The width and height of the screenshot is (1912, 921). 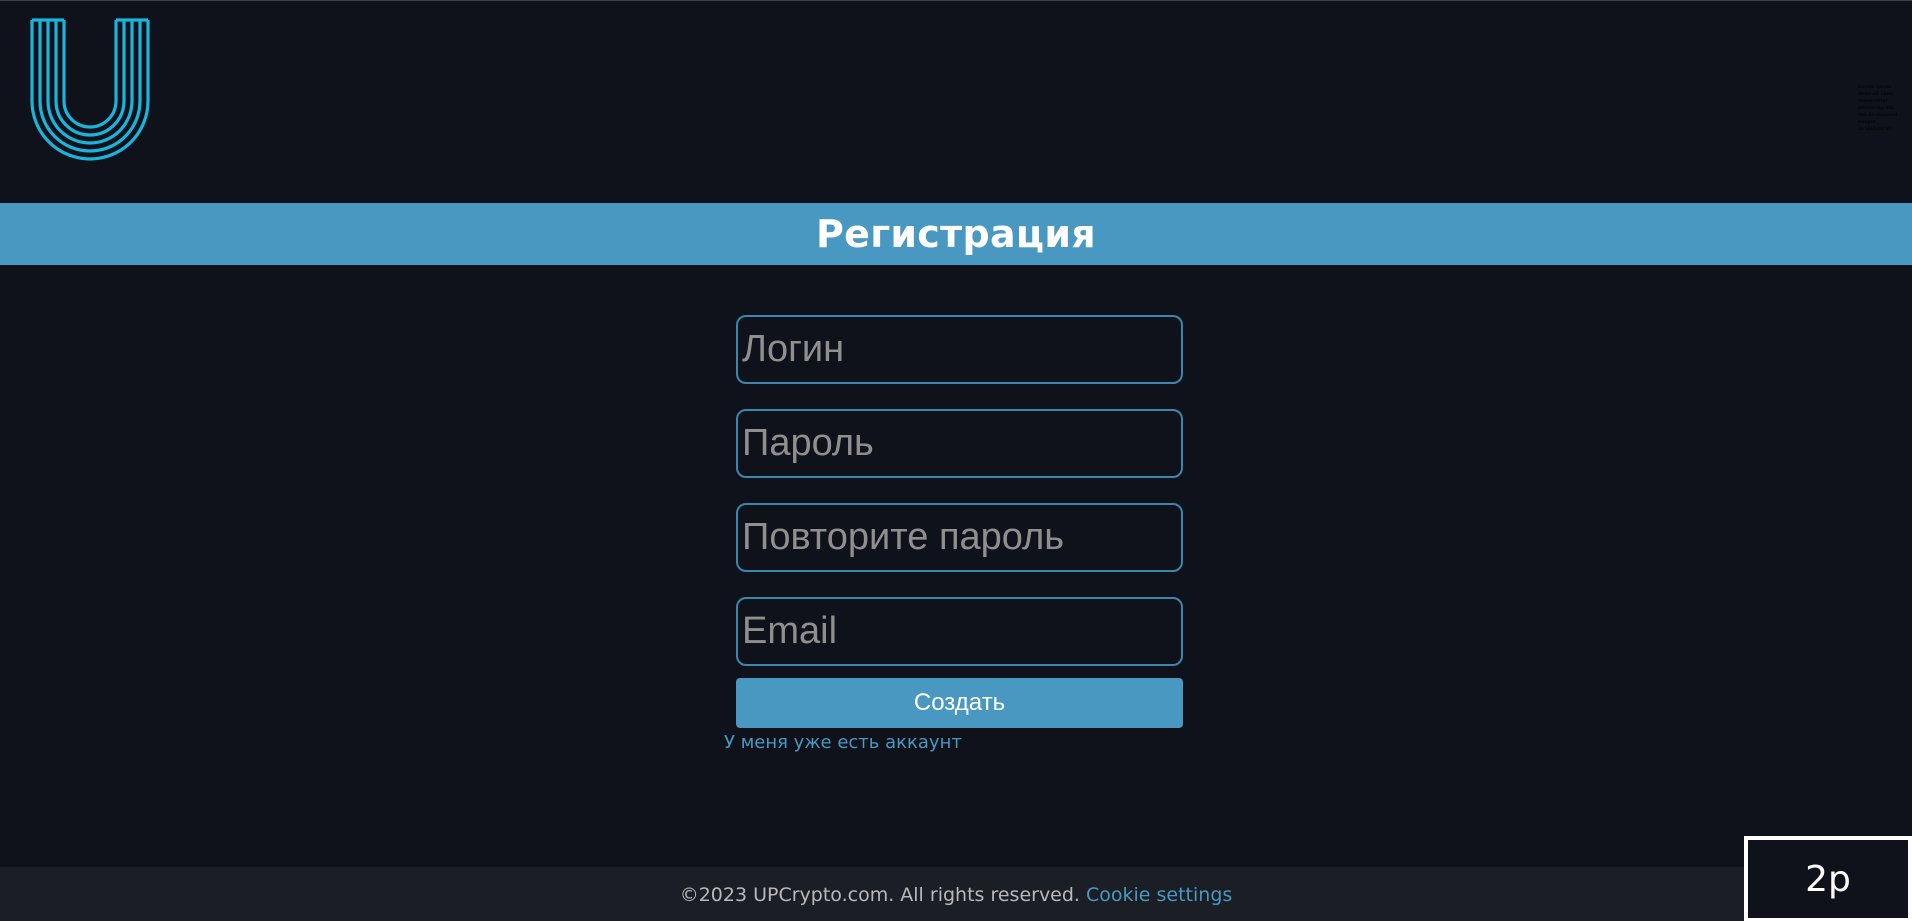 What do you see at coordinates (843, 742) in the screenshot?
I see `have-account-link: У меня уже есть аккаунт` at bounding box center [843, 742].